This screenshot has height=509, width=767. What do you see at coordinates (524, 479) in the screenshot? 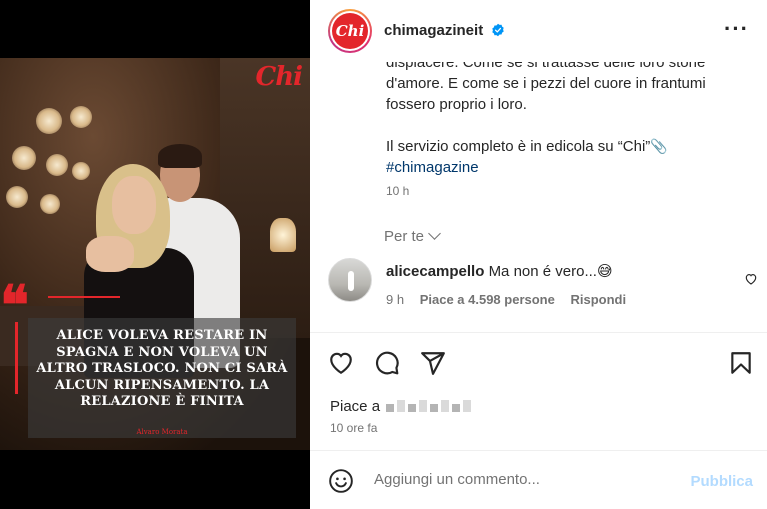
I see `comment-input` at bounding box center [524, 479].